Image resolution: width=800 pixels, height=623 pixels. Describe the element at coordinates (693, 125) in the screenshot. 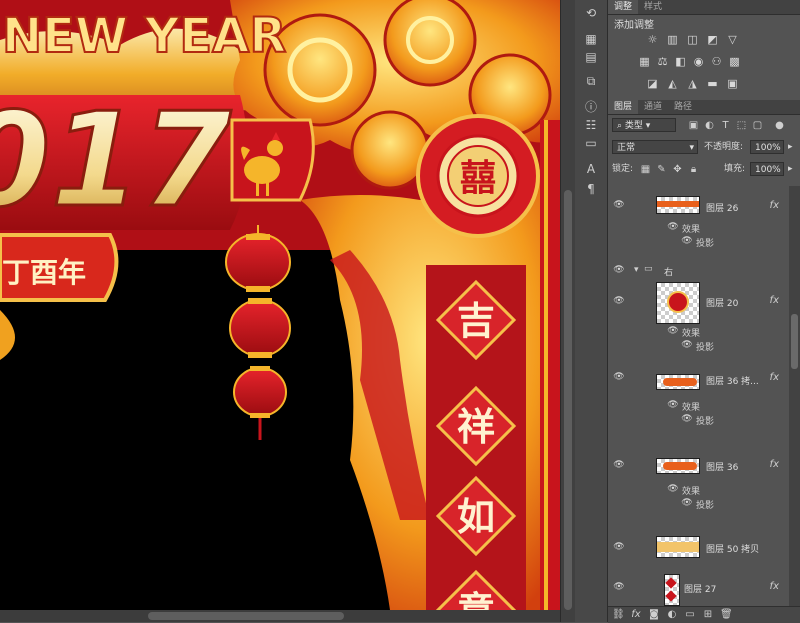

I see `filter-pixel-icon: ▣` at that location.